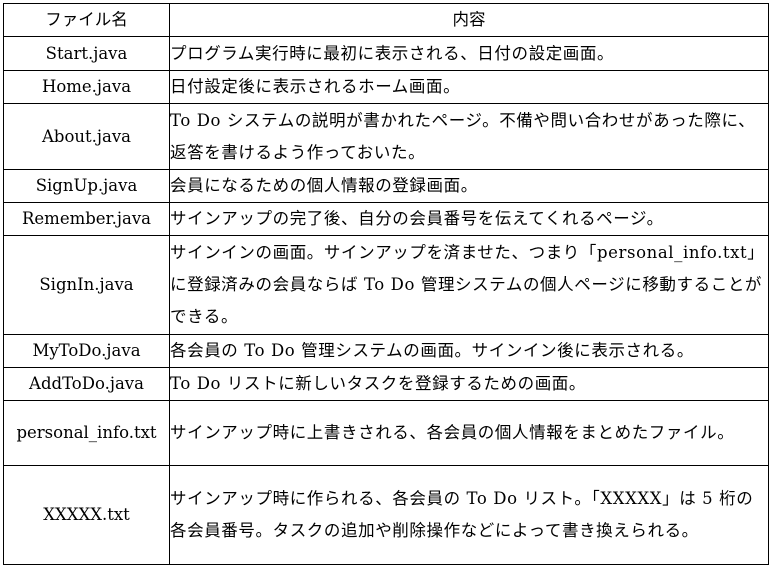 Image resolution: width=772 pixels, height=569 pixels. I want to click on file-name-cell: SignIn.java, so click(86, 285).